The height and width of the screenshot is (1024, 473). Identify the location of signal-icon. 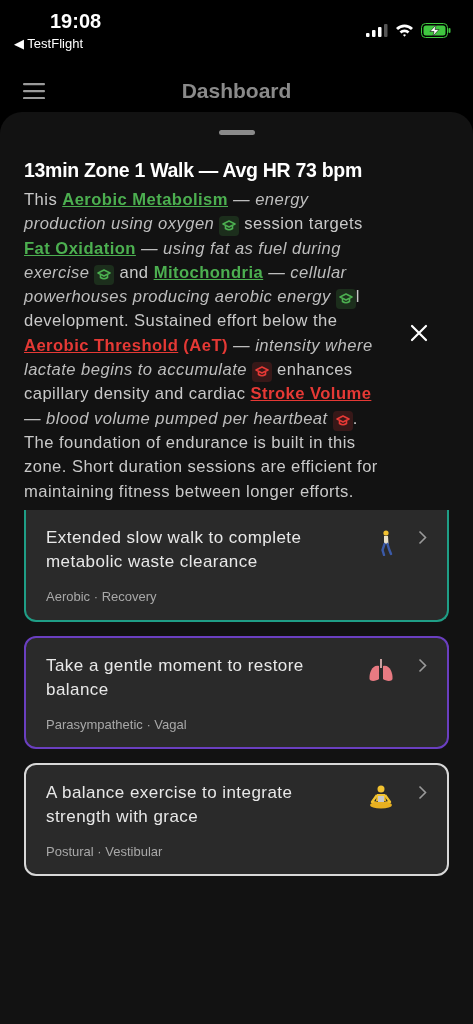
(377, 30).